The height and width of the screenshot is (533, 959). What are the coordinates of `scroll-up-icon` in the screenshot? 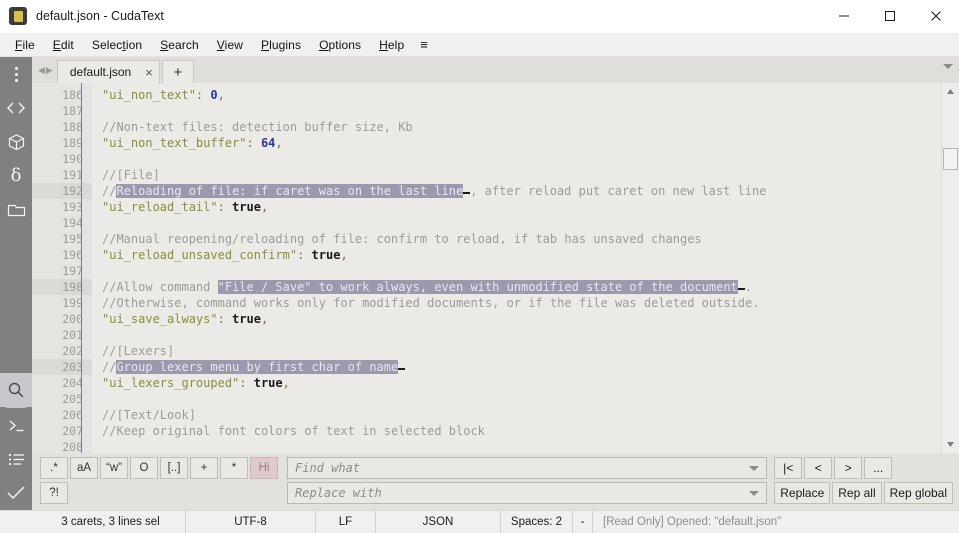 It's located at (950, 91).